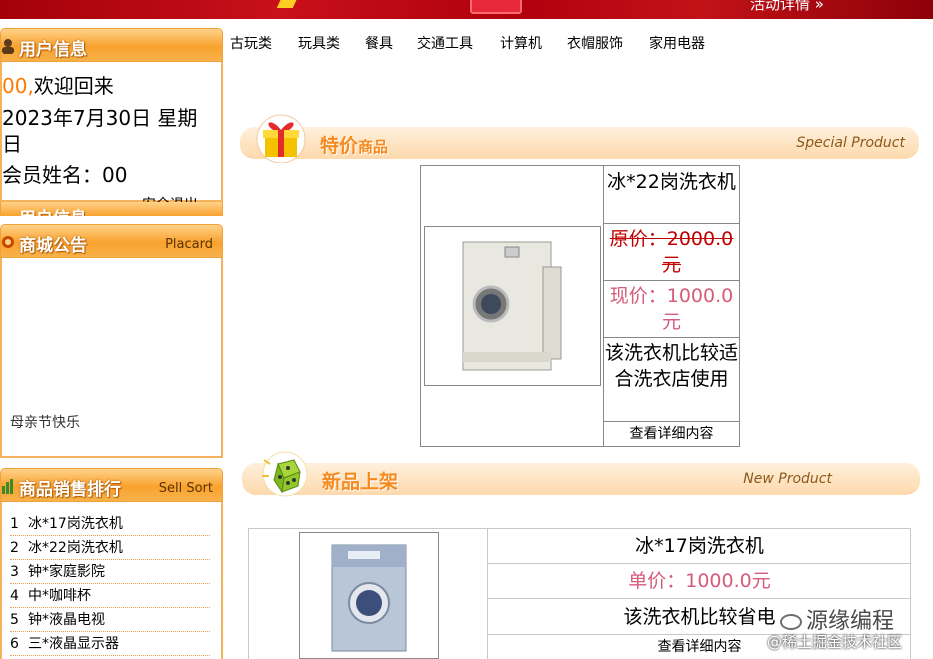  I want to click on rank-number: 1, so click(14, 524).